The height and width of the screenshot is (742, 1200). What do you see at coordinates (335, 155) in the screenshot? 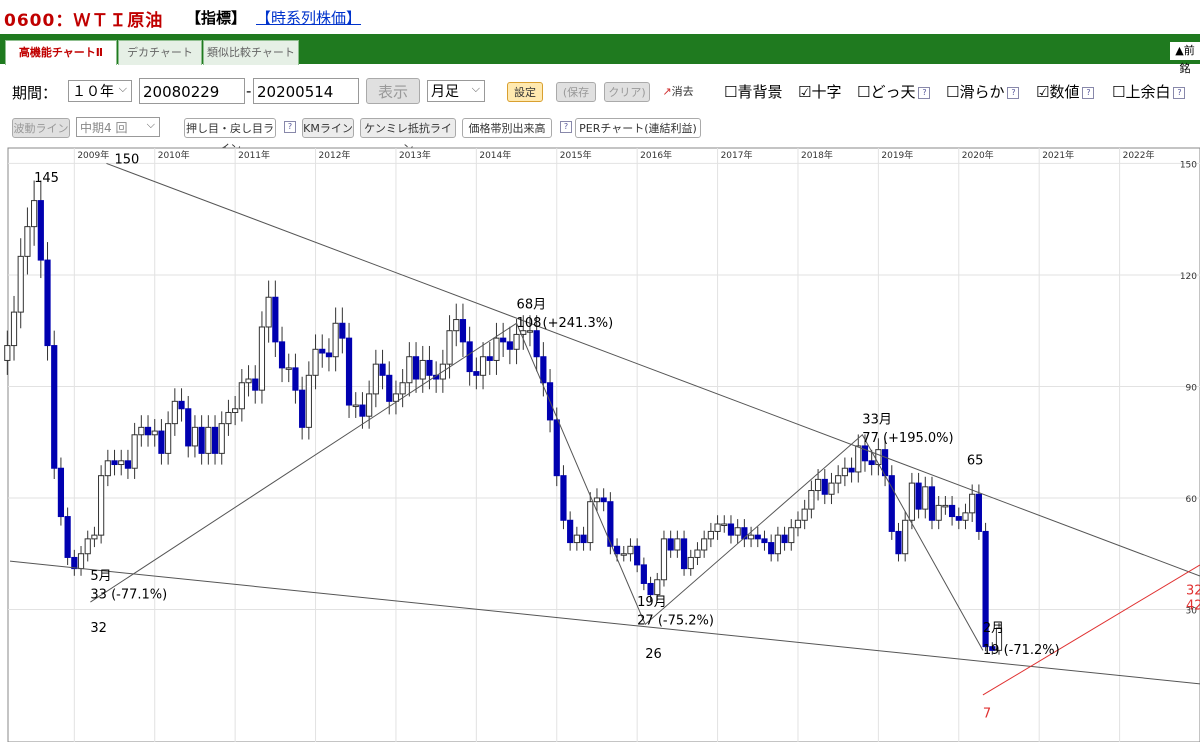
I see `x-tick-label: 2012年` at bounding box center [335, 155].